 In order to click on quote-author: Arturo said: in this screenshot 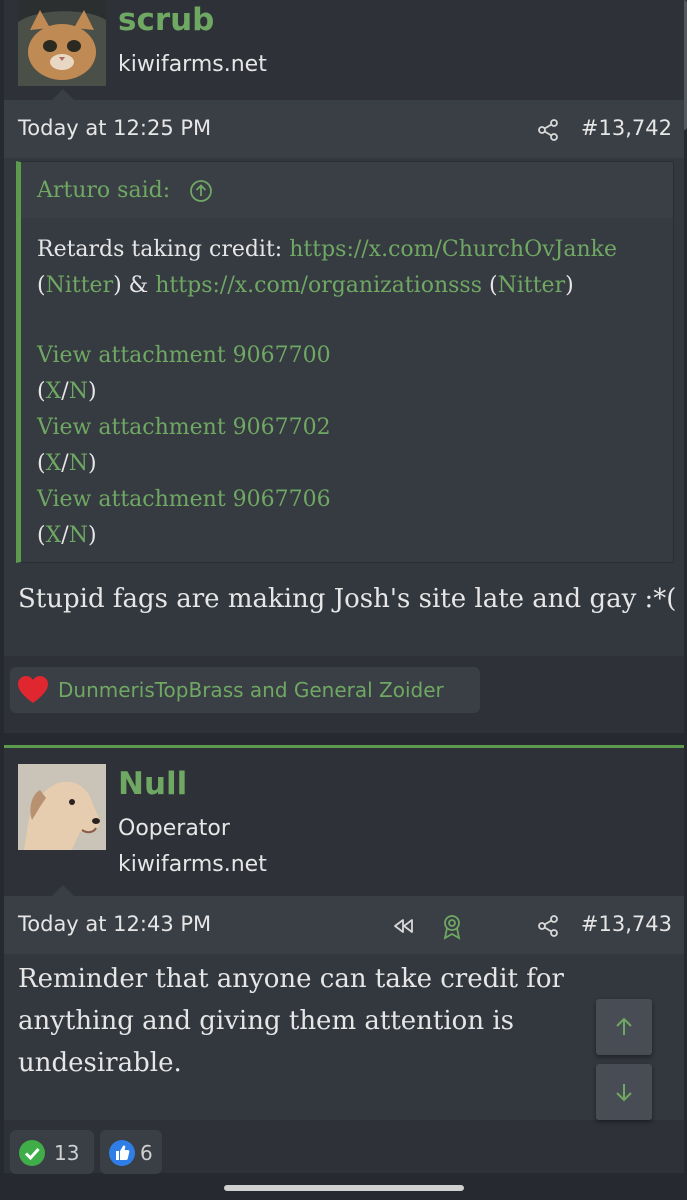, I will do `click(103, 190)`.